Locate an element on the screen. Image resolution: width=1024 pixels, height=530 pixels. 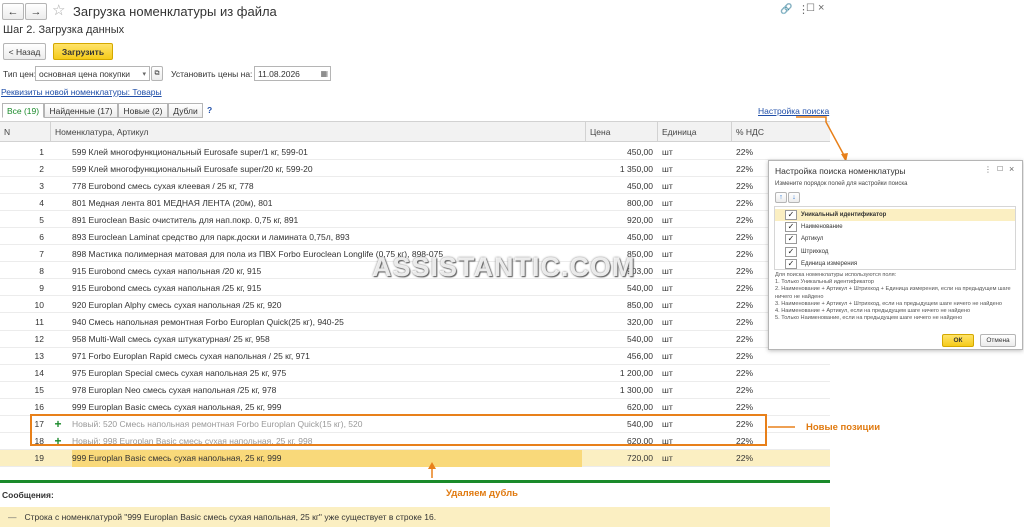
search-field-item: ✓ Уникальный идентификатор is located at coordinates (895, 215).